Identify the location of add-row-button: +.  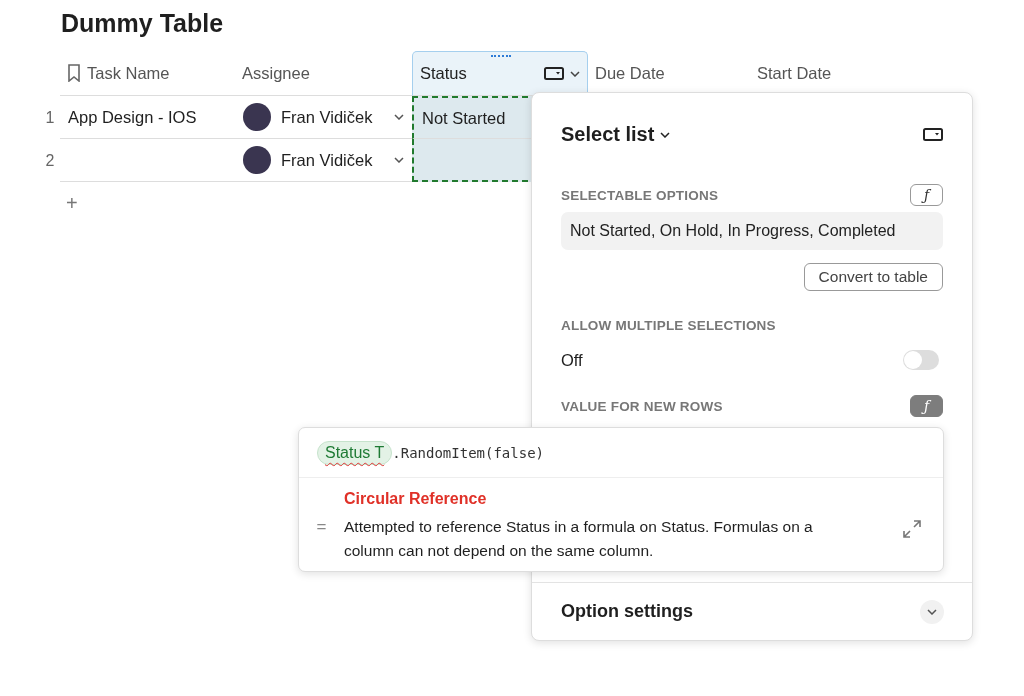
(72, 203).